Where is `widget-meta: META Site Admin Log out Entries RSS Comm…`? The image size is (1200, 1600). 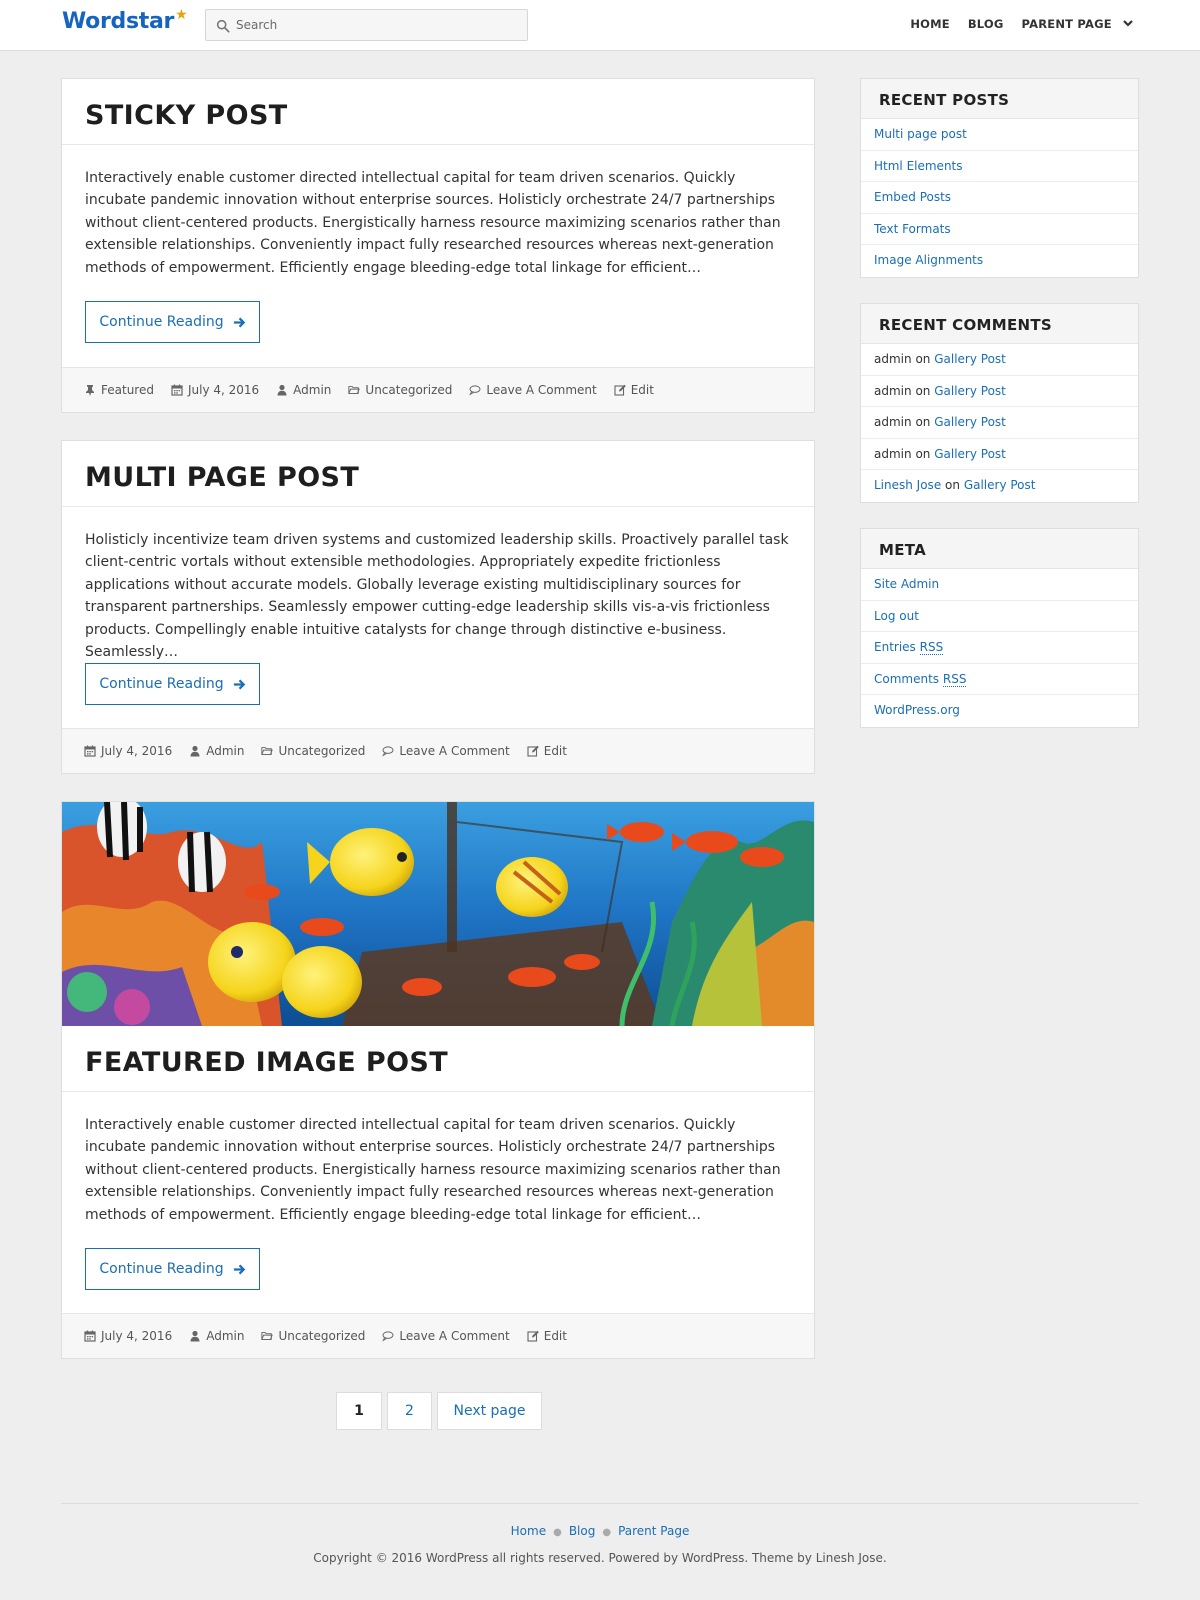 widget-meta: META Site Admin Log out Entries RSS Comm… is located at coordinates (999, 628).